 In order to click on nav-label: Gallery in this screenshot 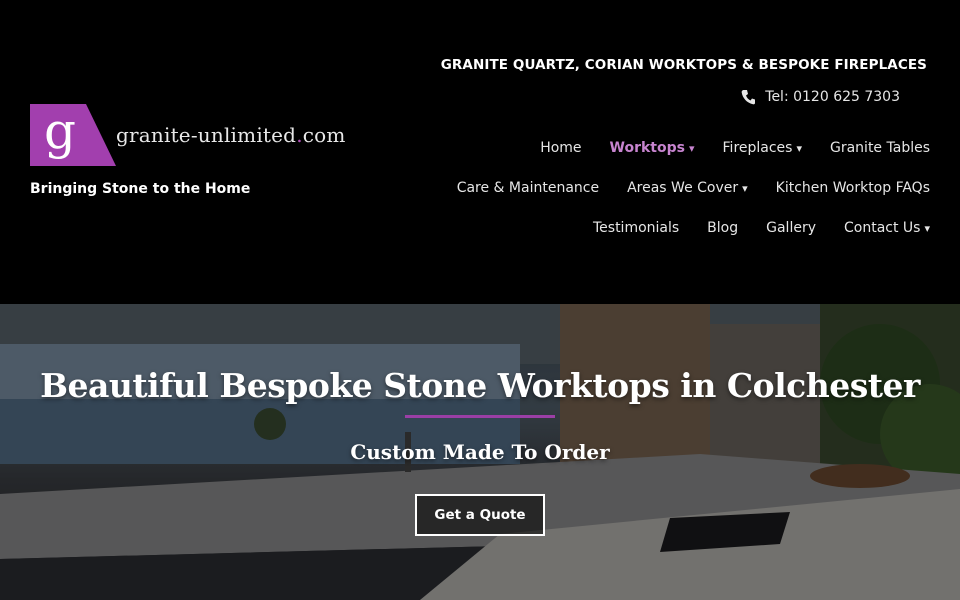, I will do `click(791, 228)`.